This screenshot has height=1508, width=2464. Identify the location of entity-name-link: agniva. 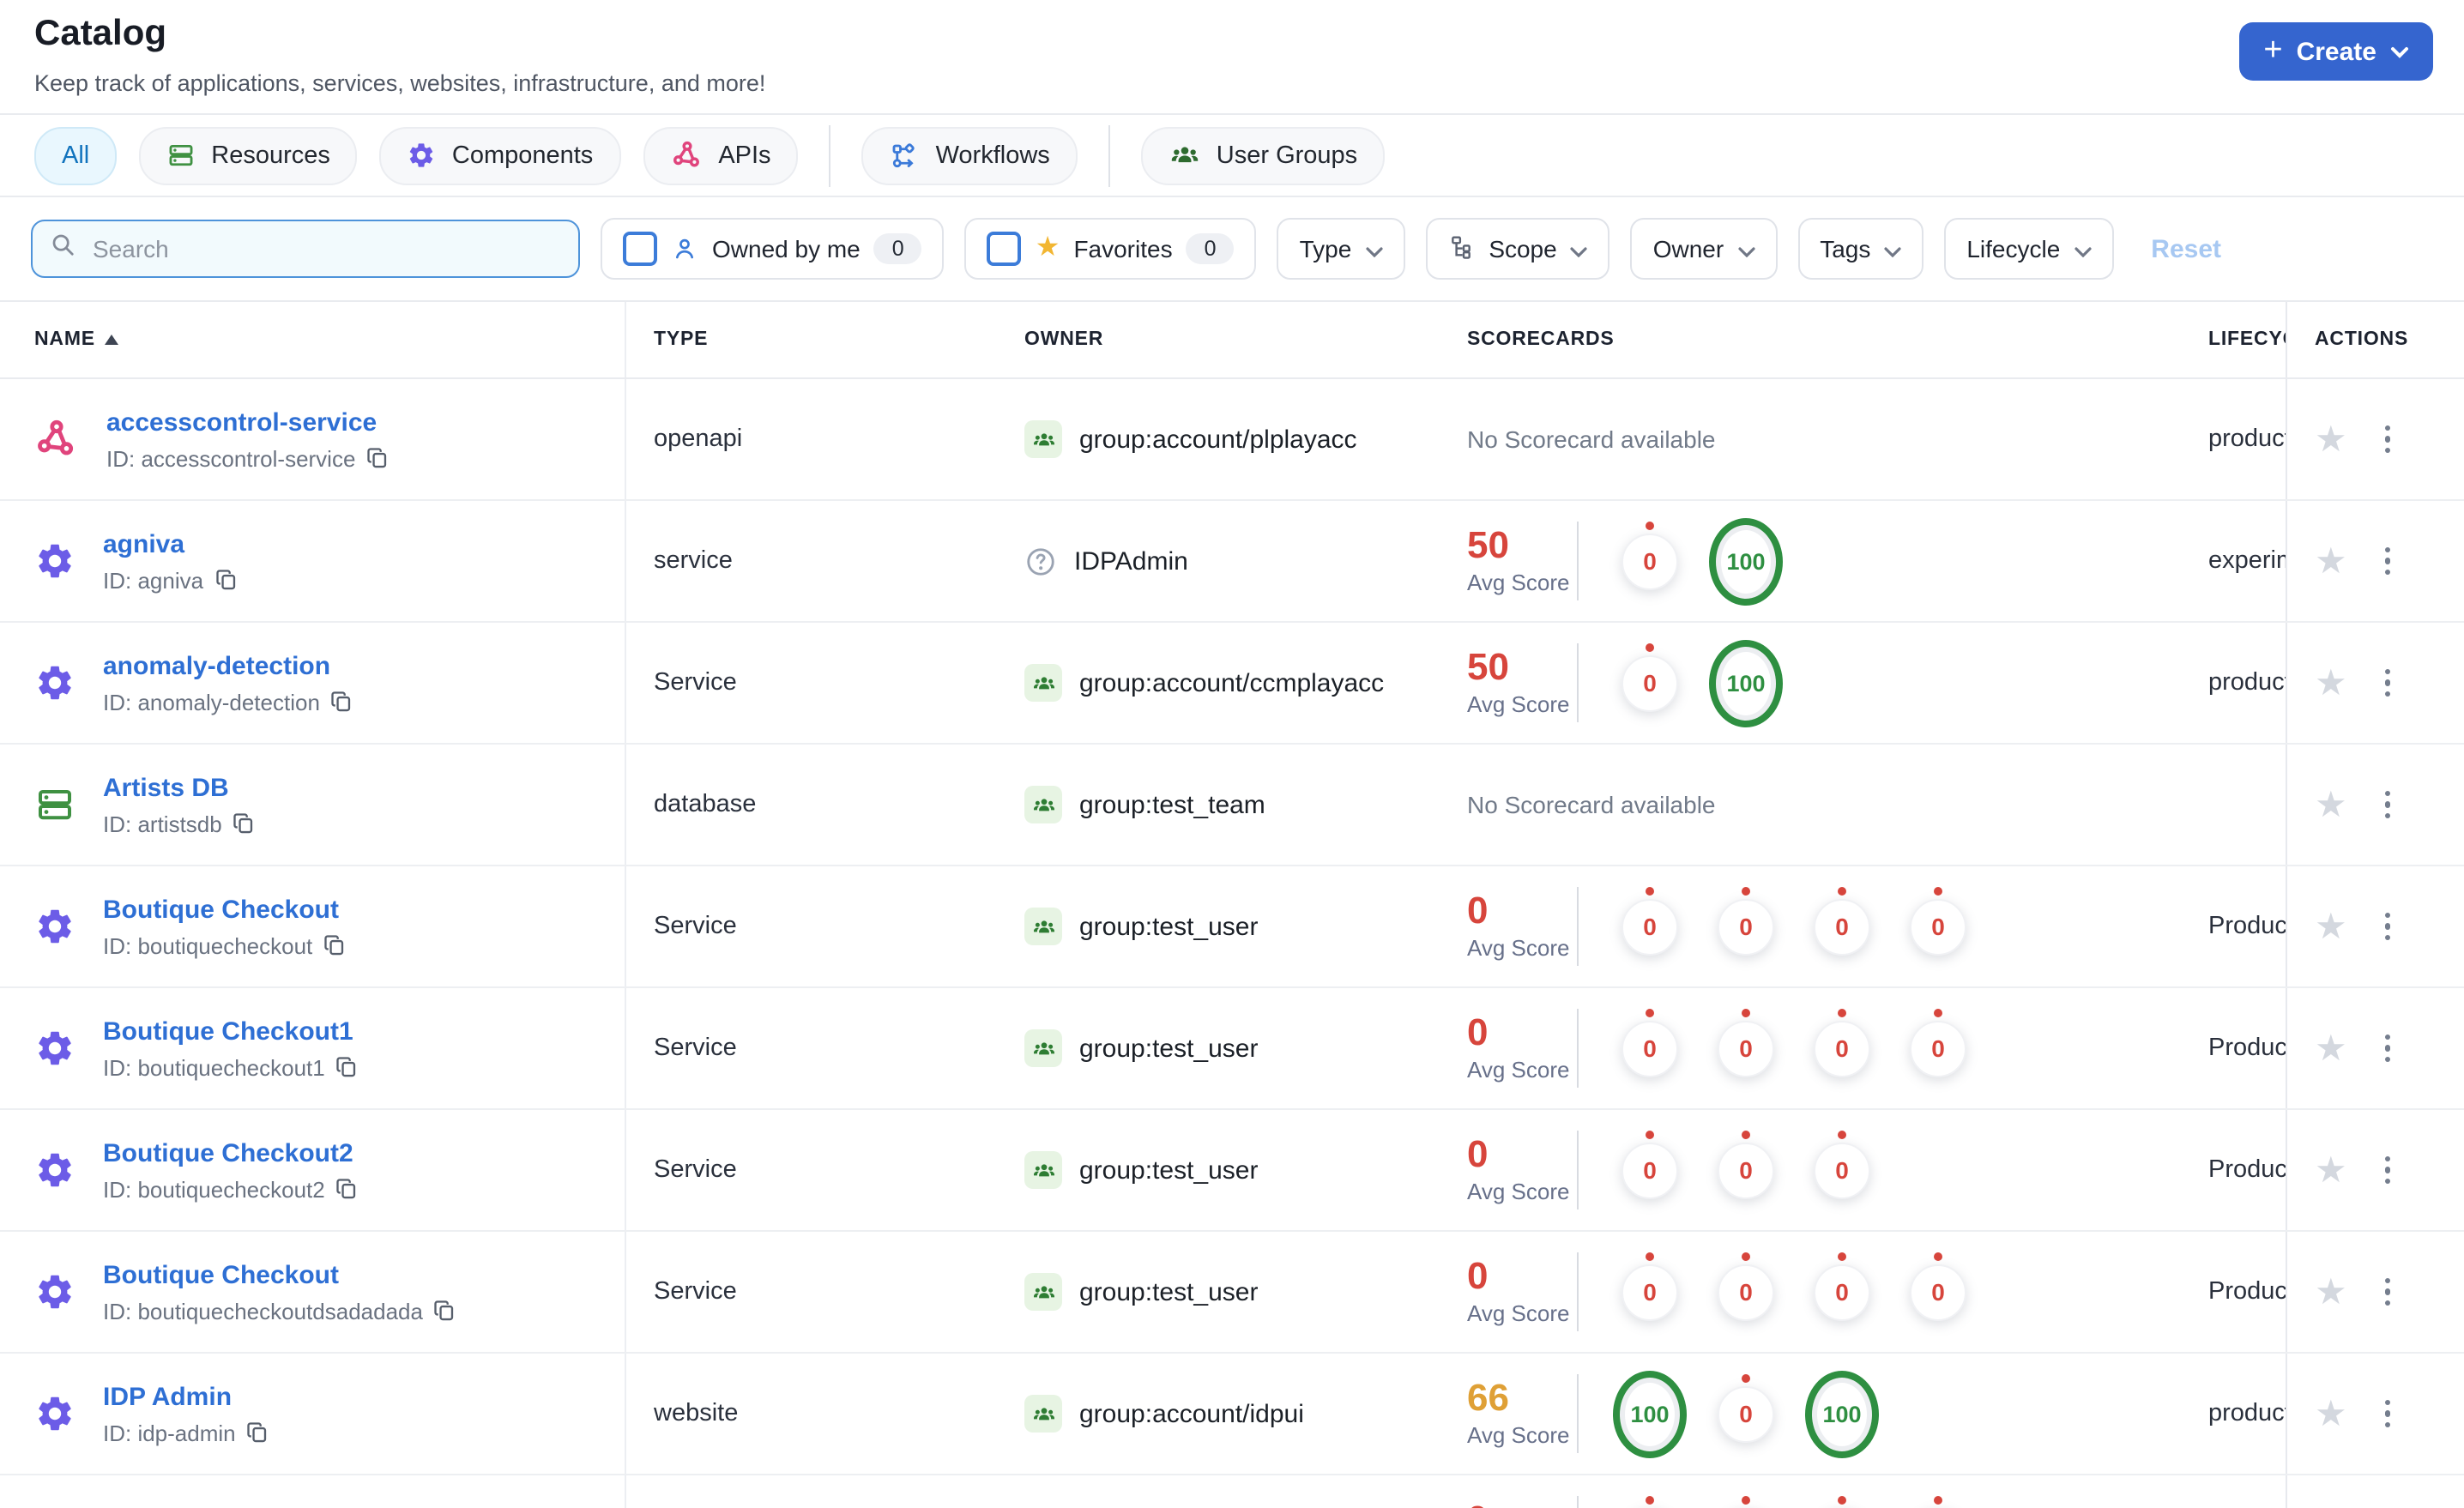
(170, 543).